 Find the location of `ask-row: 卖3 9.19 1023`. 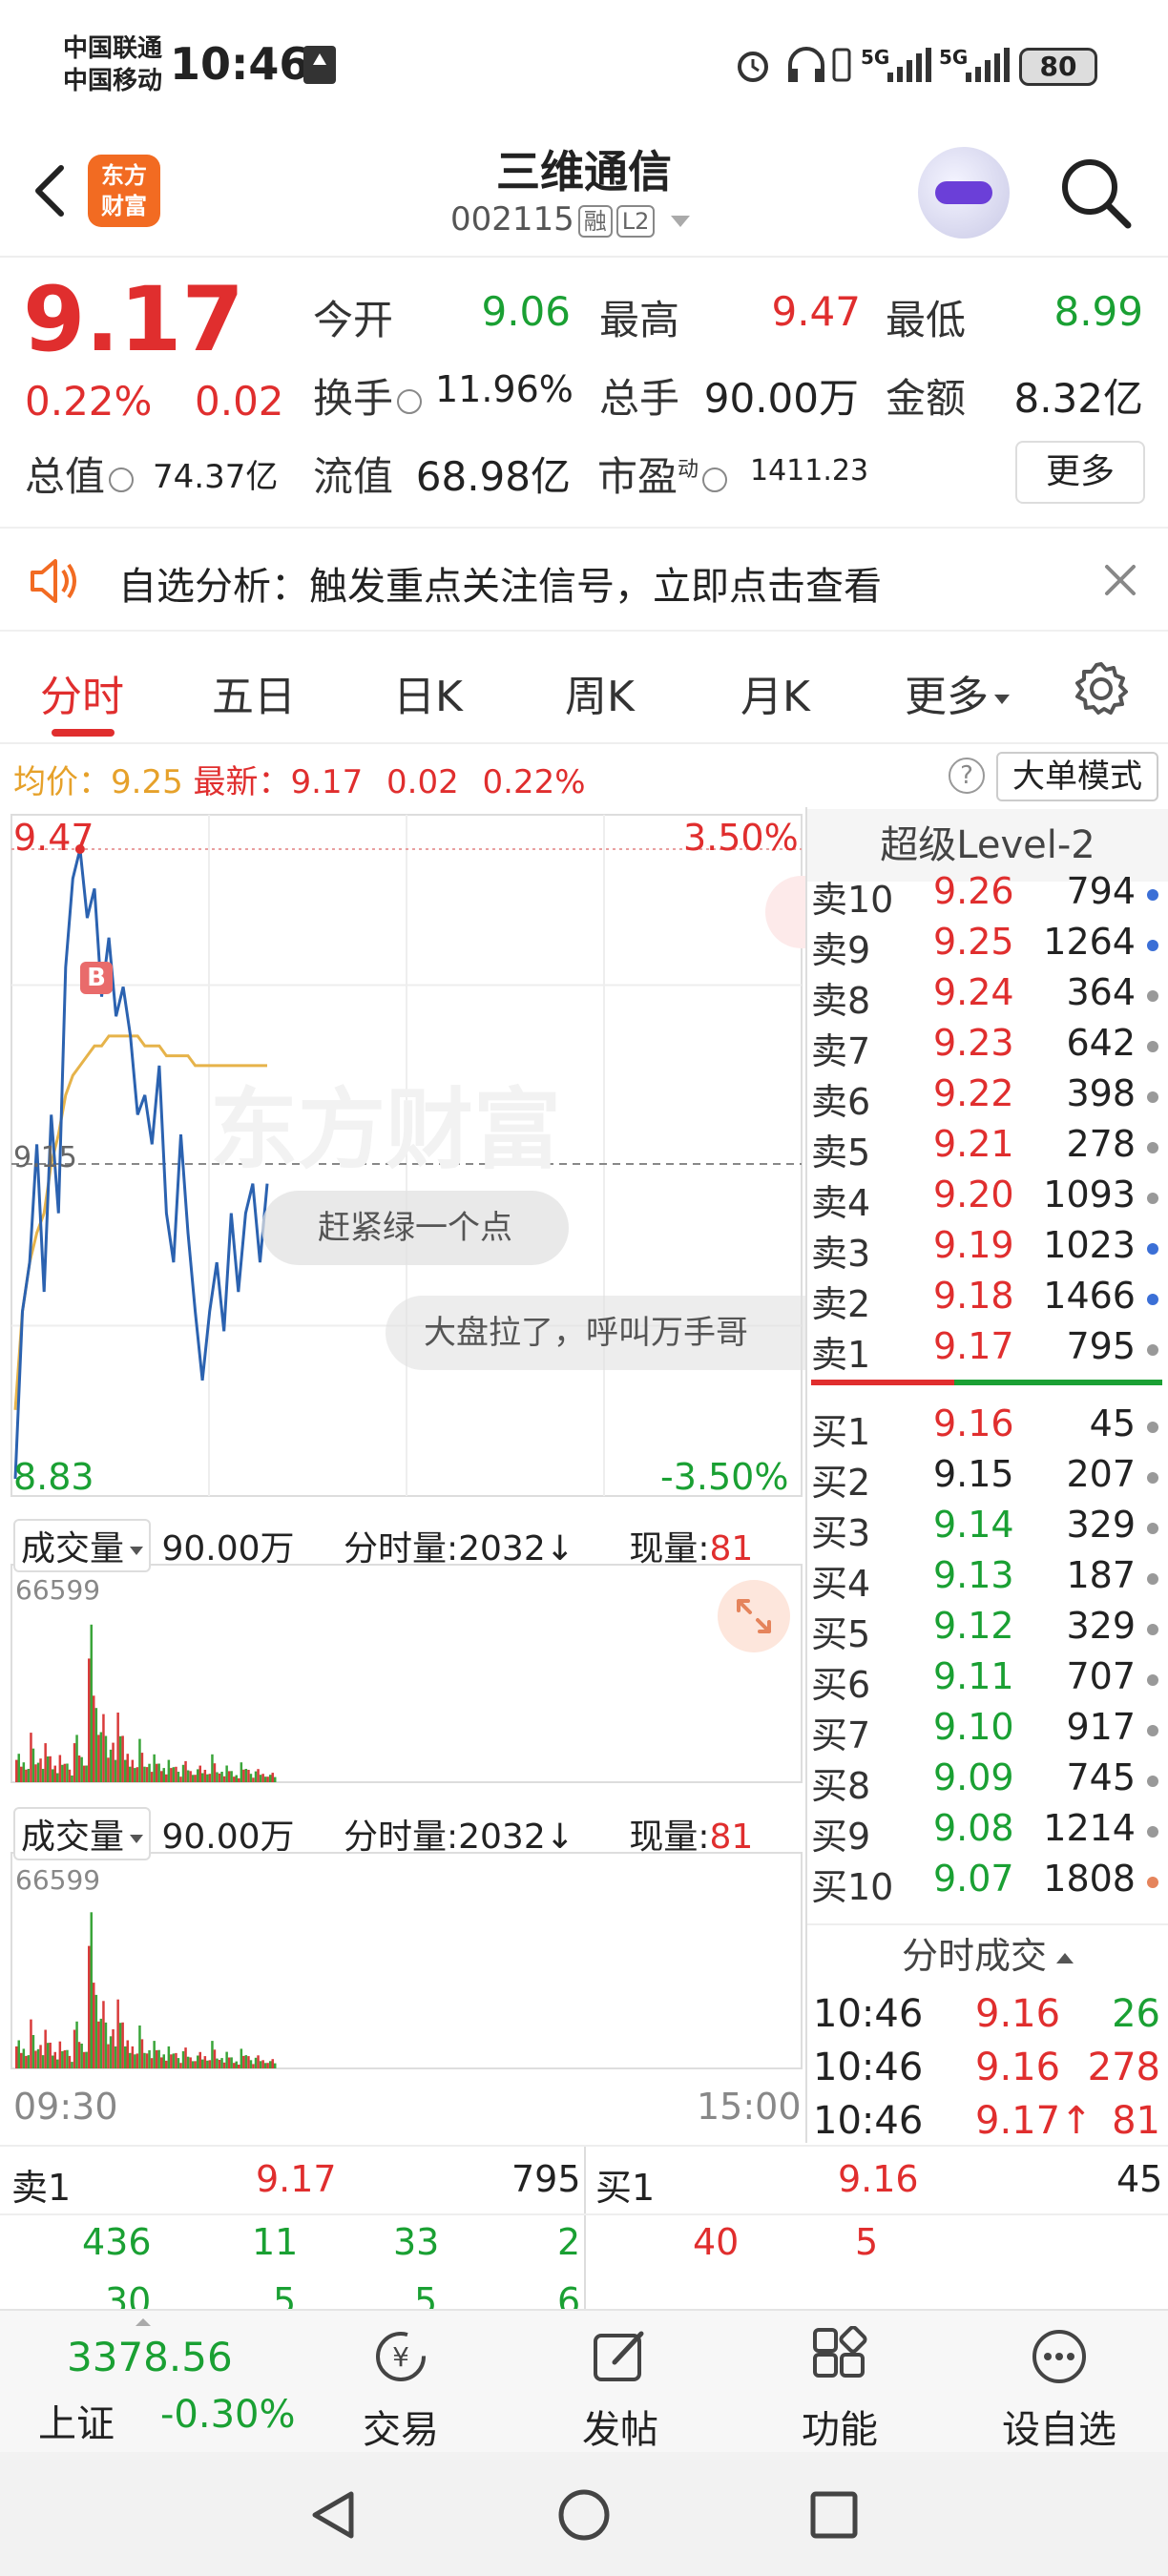

ask-row: 卖3 9.19 1023 is located at coordinates (986, 1249).